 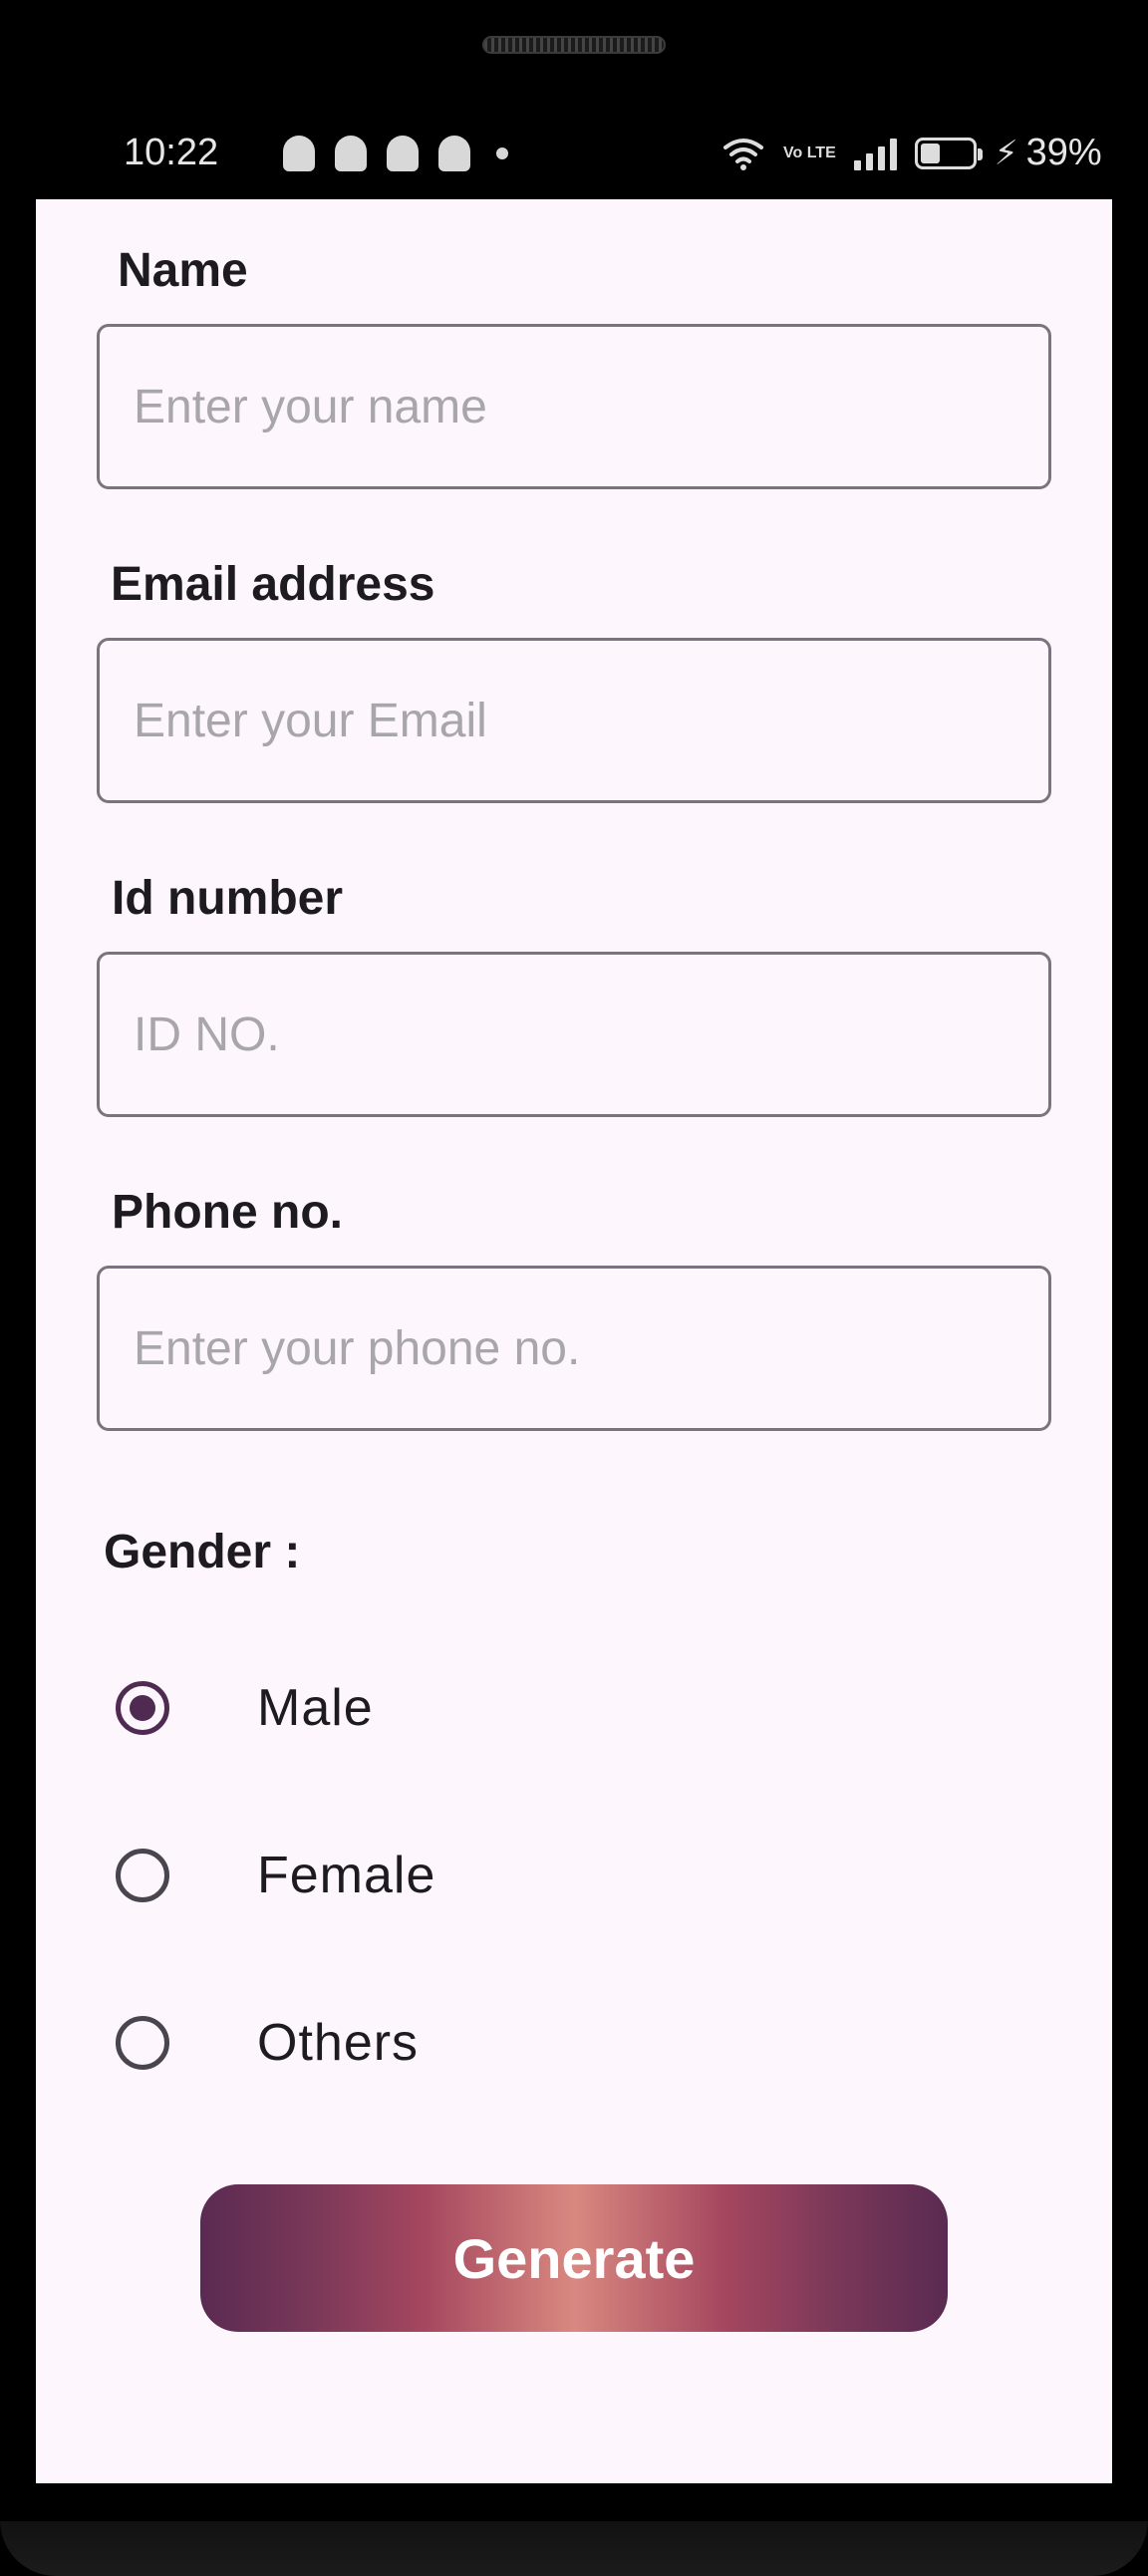 I want to click on name-input, so click(x=574, y=406).